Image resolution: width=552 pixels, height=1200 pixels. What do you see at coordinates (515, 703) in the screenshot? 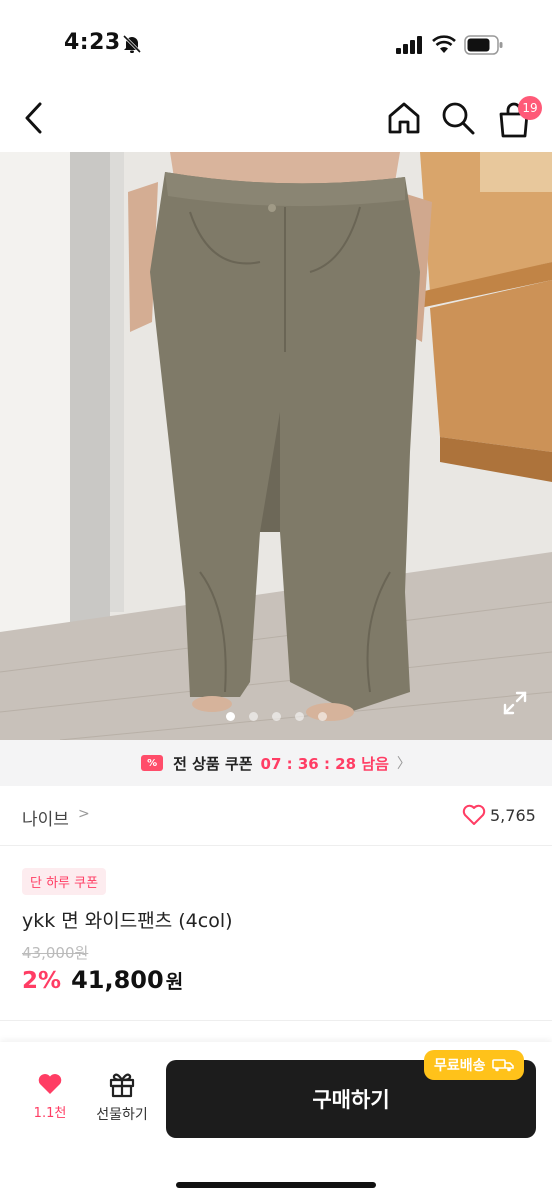
I see `expand-icon` at bounding box center [515, 703].